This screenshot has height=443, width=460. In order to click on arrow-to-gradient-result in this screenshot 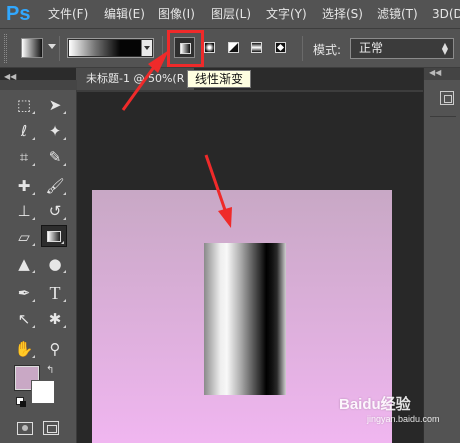, I will do `click(218, 191)`.